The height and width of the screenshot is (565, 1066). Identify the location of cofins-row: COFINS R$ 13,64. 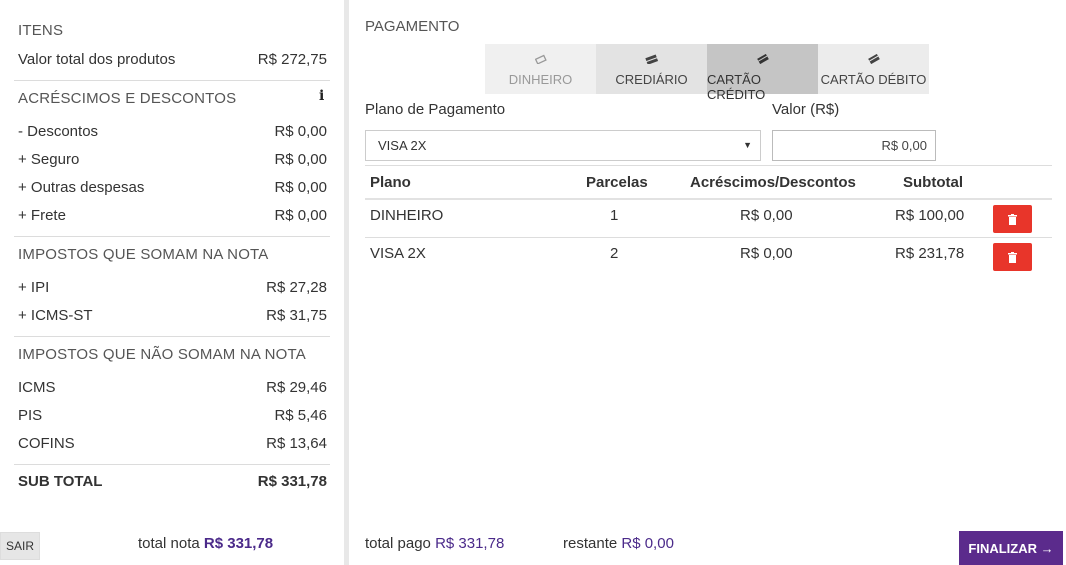
(172, 443).